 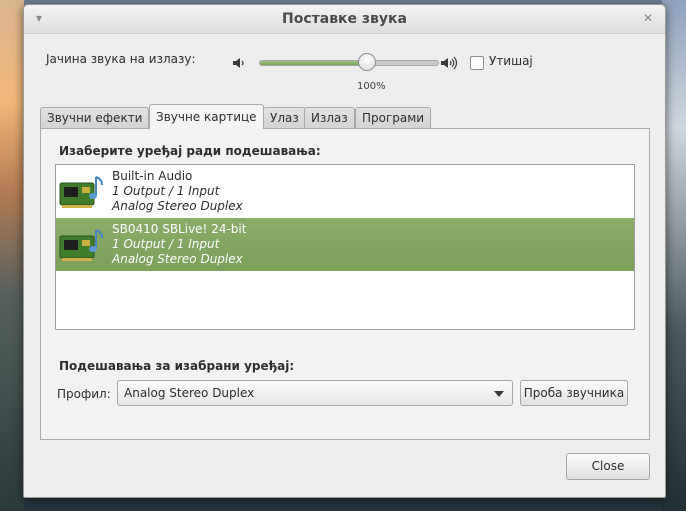 What do you see at coordinates (121, 59) in the screenshot?
I see `output-volume-label: Јачина звука на излазу:` at bounding box center [121, 59].